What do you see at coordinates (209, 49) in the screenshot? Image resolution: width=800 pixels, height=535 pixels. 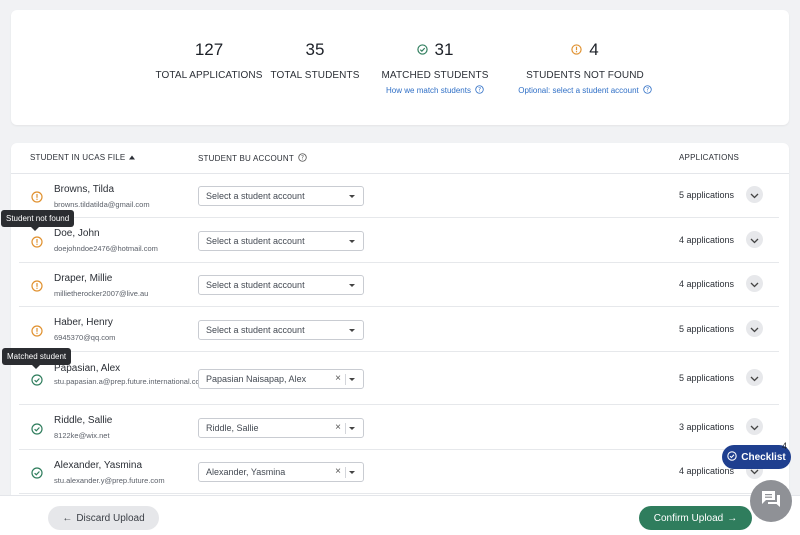 I see `total-applications-value: 127` at bounding box center [209, 49].